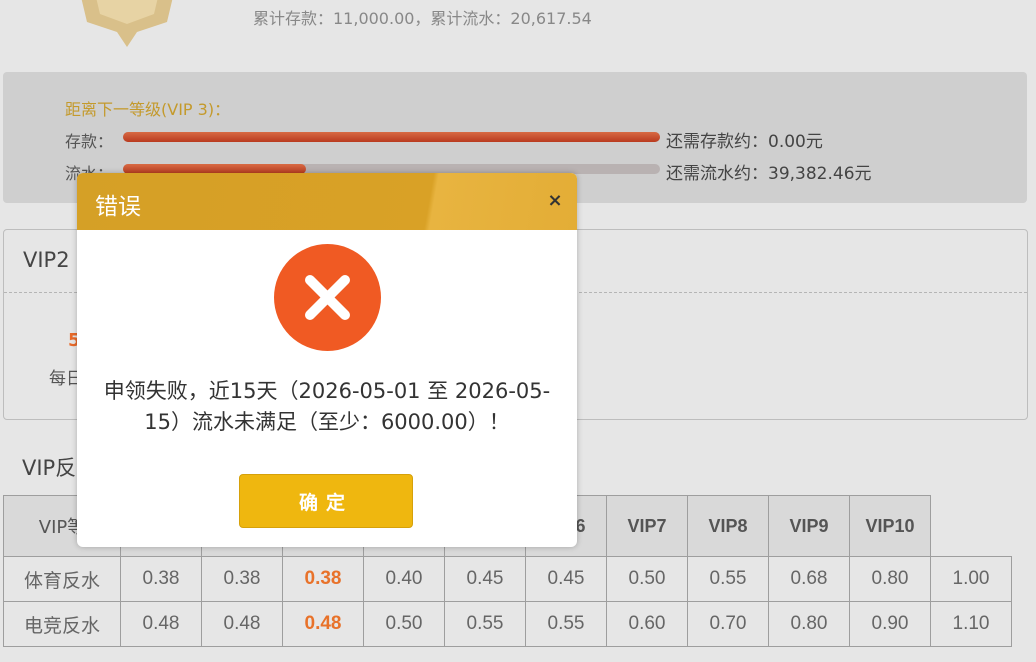  What do you see at coordinates (647, 526) in the screenshot?
I see `header-cell: VIP7` at bounding box center [647, 526].